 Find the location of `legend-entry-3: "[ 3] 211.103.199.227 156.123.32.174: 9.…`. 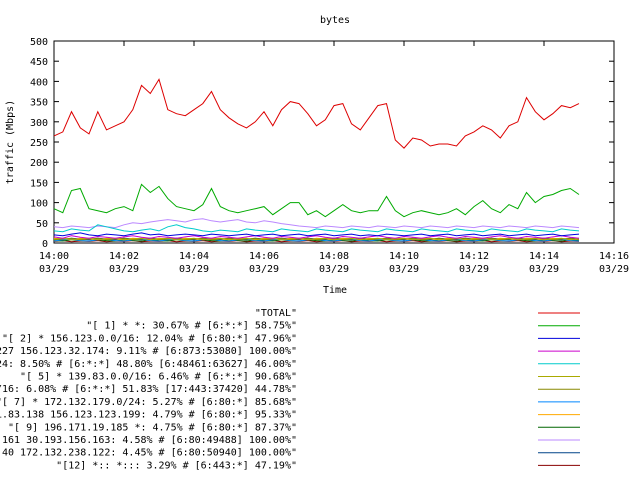

legend-entry-3: "[ 3] 211.103.199.227 156.123.32.174: 9.… is located at coordinates (148, 351).